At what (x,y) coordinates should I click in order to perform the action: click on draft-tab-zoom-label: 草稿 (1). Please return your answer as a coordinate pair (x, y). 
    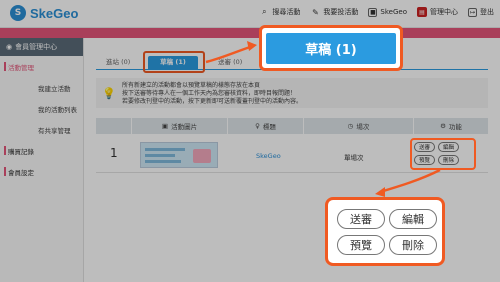
    Looking at the image, I should click on (331, 48).